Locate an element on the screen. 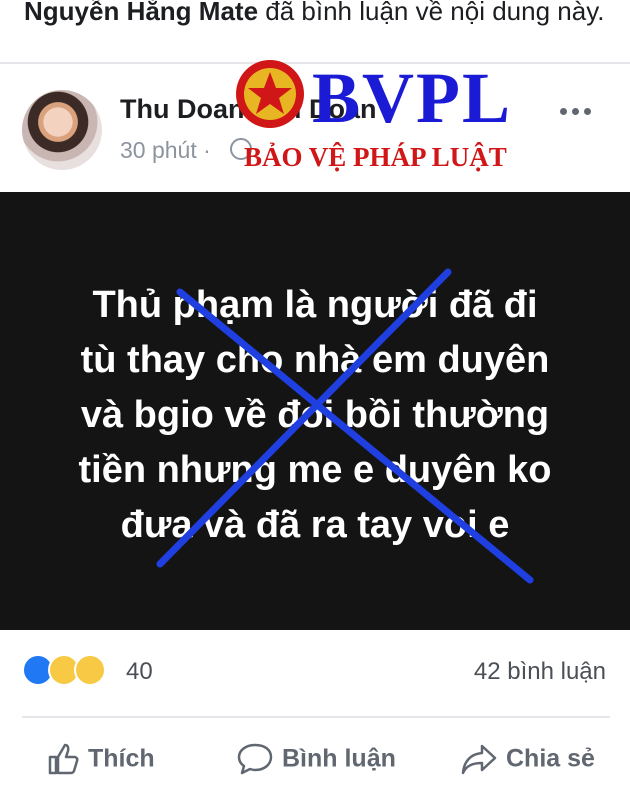  reaction-count: 40 is located at coordinates (139, 671).